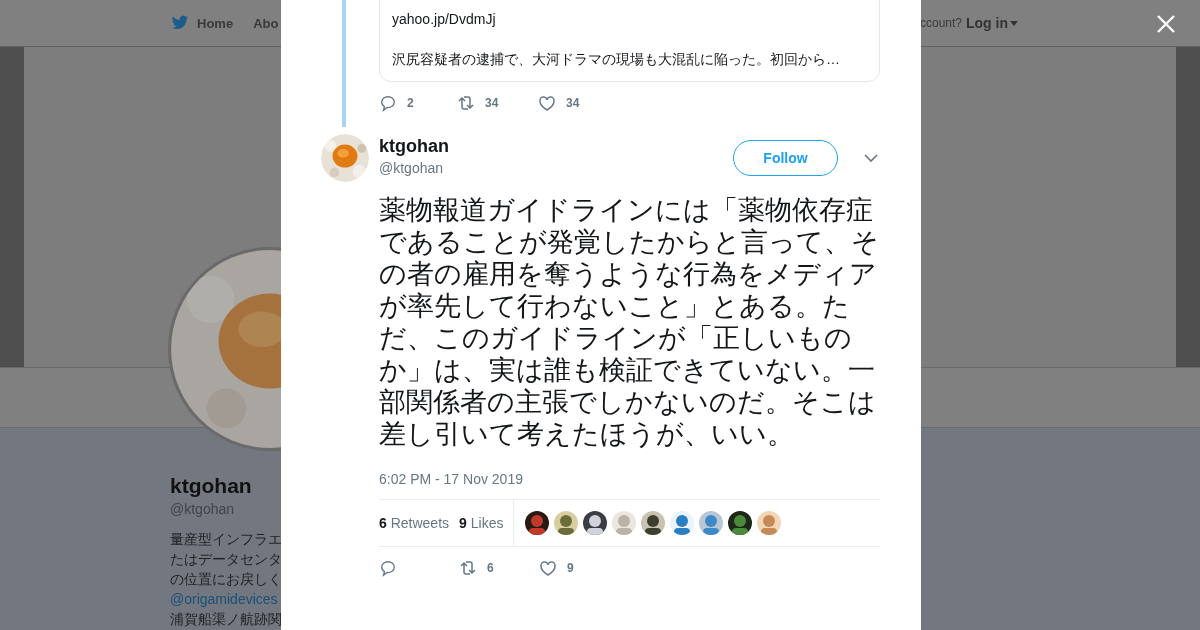 The width and height of the screenshot is (1200, 630). What do you see at coordinates (211, 486) in the screenshot?
I see `profile-name: ktgohan` at bounding box center [211, 486].